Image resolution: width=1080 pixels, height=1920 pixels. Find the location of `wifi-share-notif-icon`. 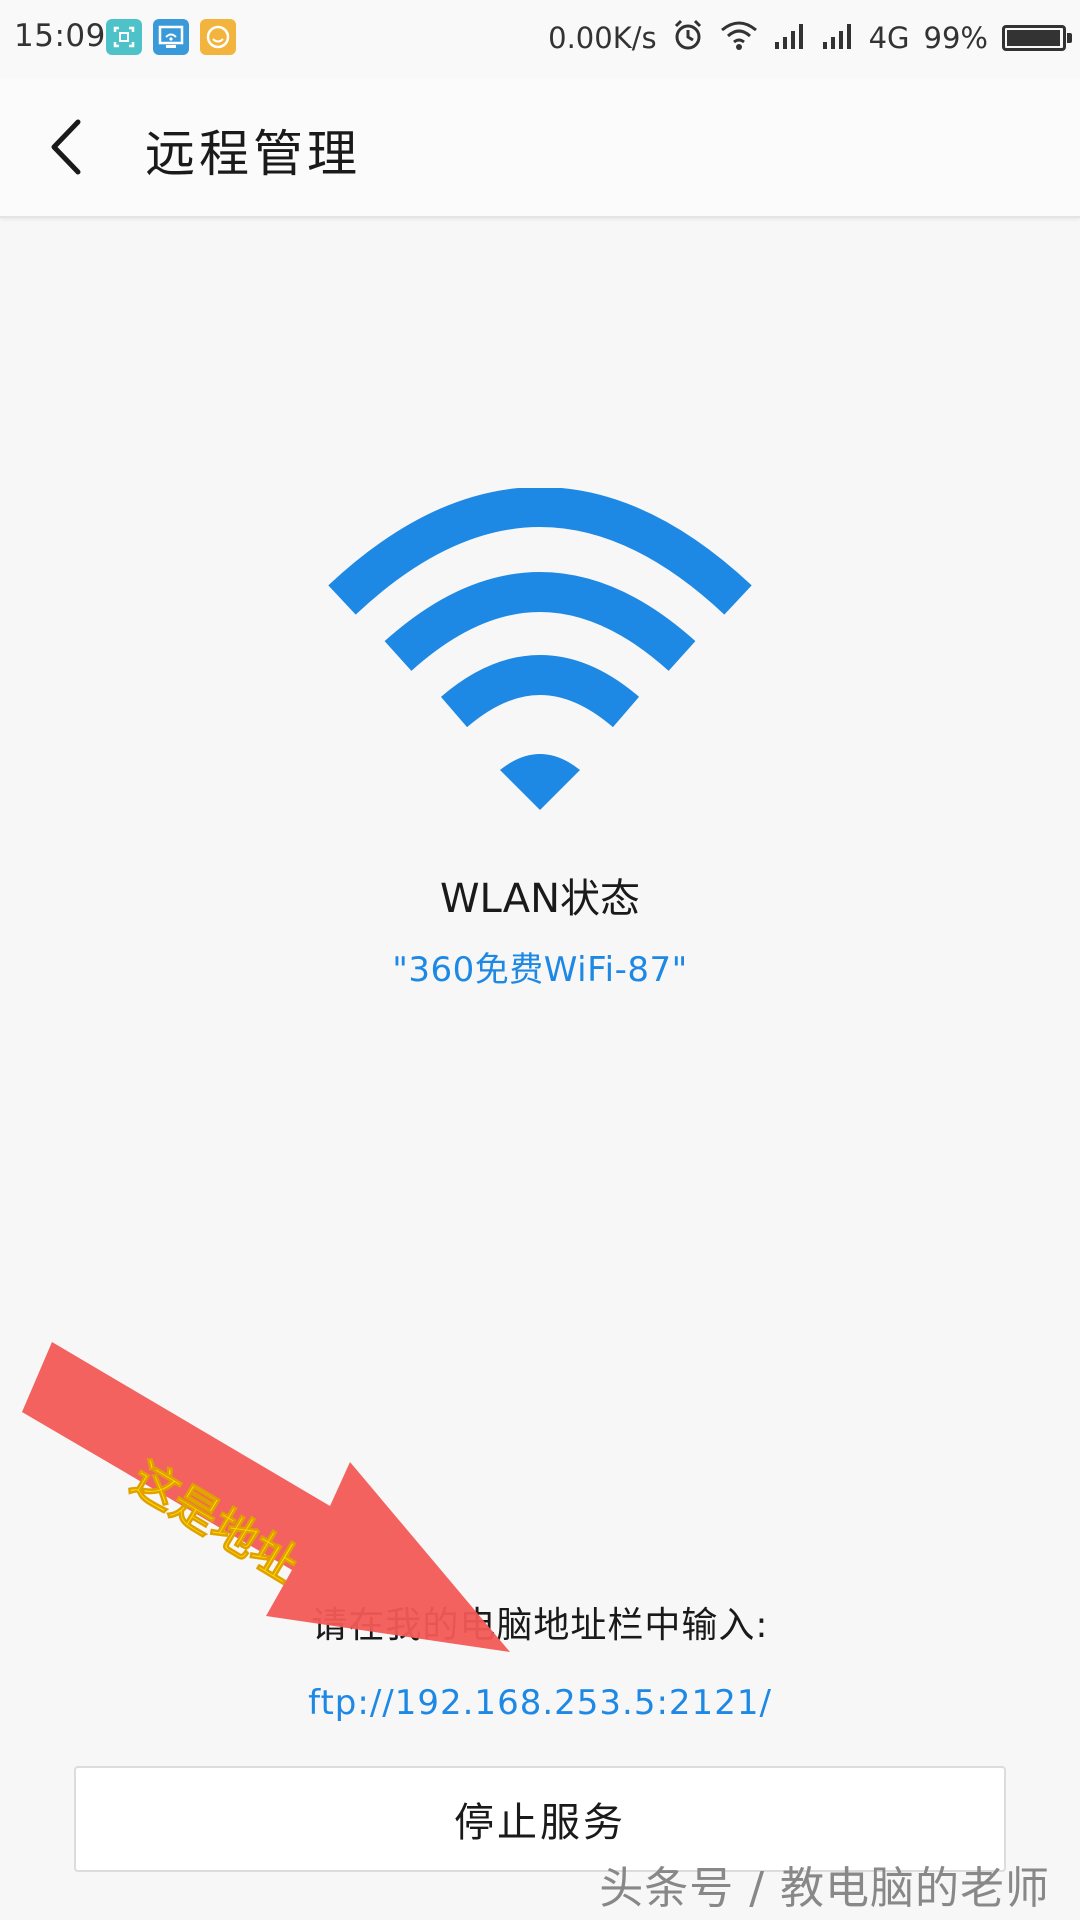

wifi-share-notif-icon is located at coordinates (171, 37).